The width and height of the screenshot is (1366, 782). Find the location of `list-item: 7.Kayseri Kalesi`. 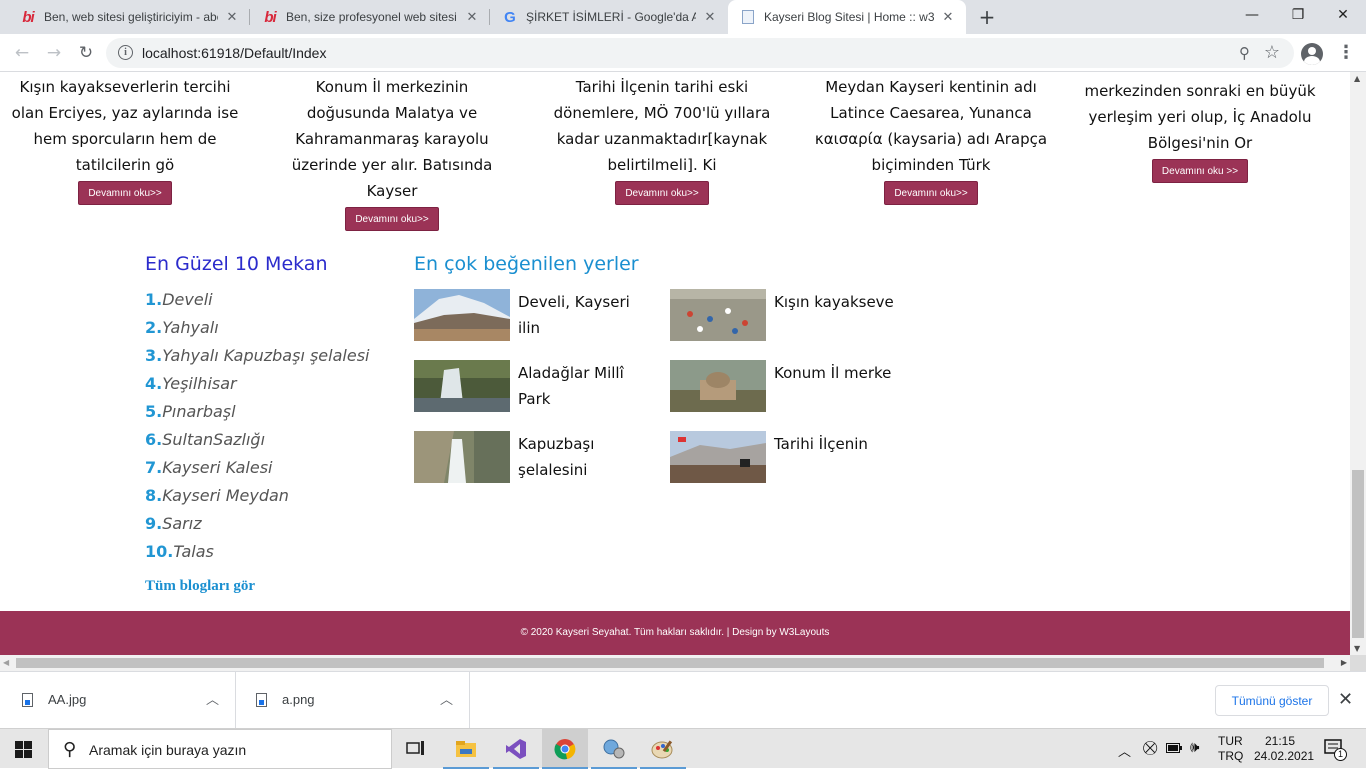

list-item: 7.Kayseri Kalesi is located at coordinates (257, 472).